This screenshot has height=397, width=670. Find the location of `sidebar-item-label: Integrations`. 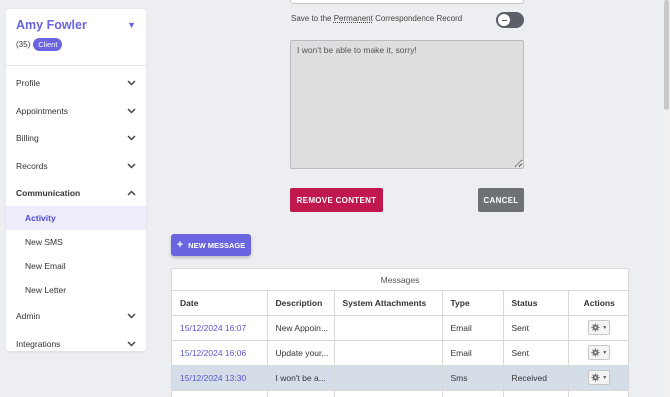

sidebar-item-label: Integrations is located at coordinates (38, 343).